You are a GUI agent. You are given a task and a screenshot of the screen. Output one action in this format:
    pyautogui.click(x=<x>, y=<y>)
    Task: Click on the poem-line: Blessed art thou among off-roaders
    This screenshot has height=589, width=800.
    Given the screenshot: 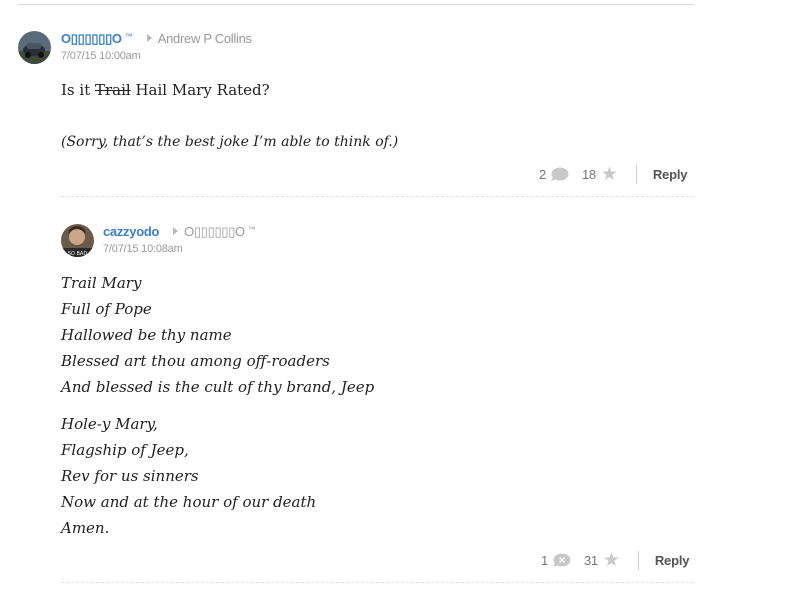 What is the action you would take?
    pyautogui.click(x=195, y=361)
    